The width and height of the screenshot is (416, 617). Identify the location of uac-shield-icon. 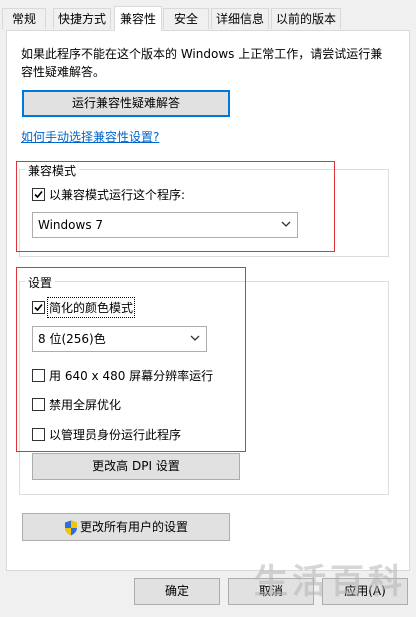
(70, 527).